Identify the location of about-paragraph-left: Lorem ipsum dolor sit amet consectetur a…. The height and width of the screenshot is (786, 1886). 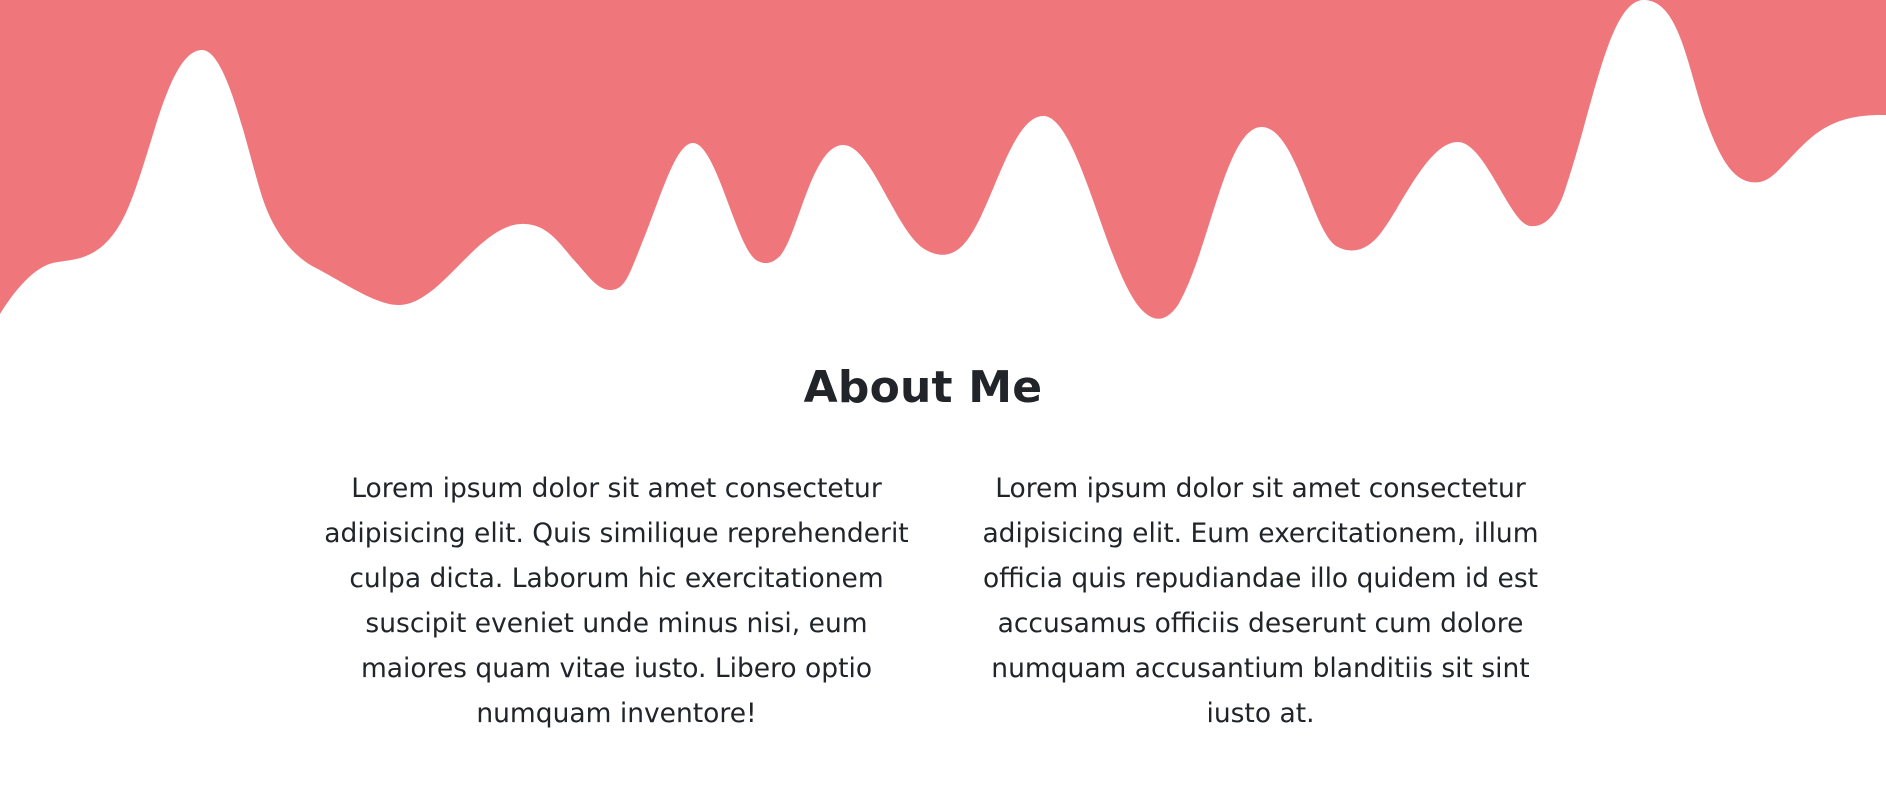
(616, 601).